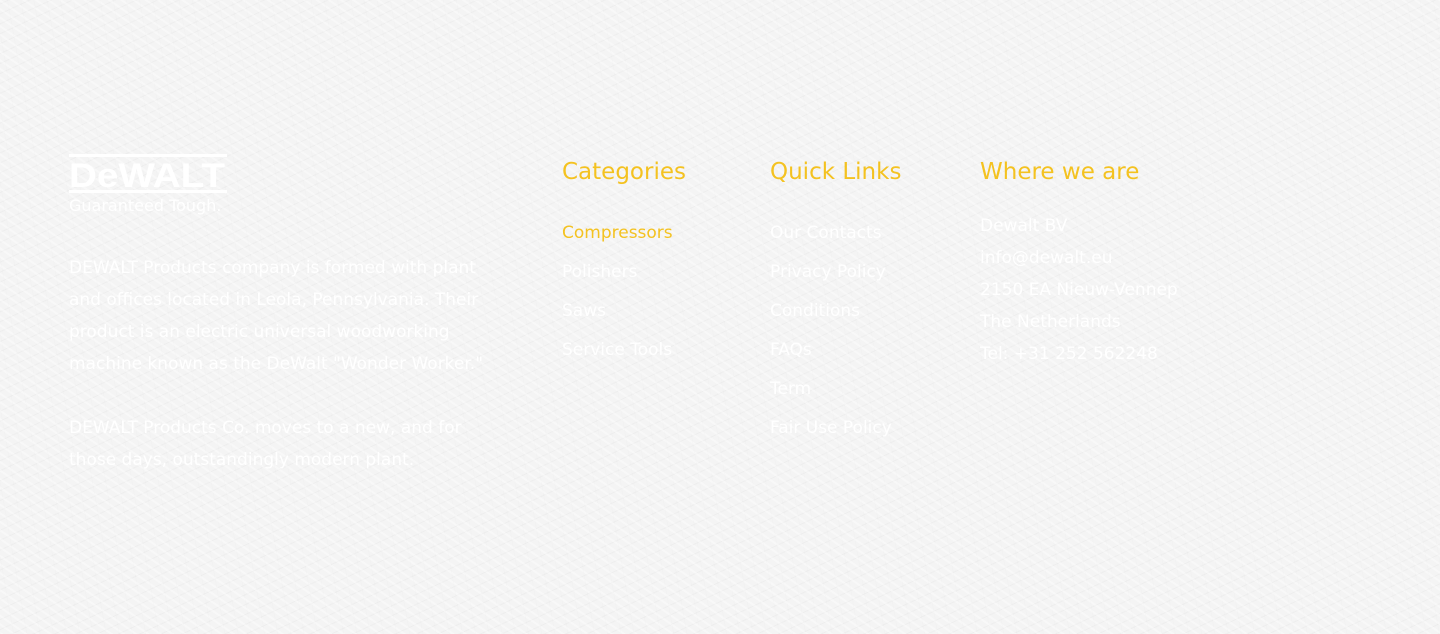 This screenshot has height=634, width=1440. I want to click on contact-country: The Netherlands, so click(1050, 322).